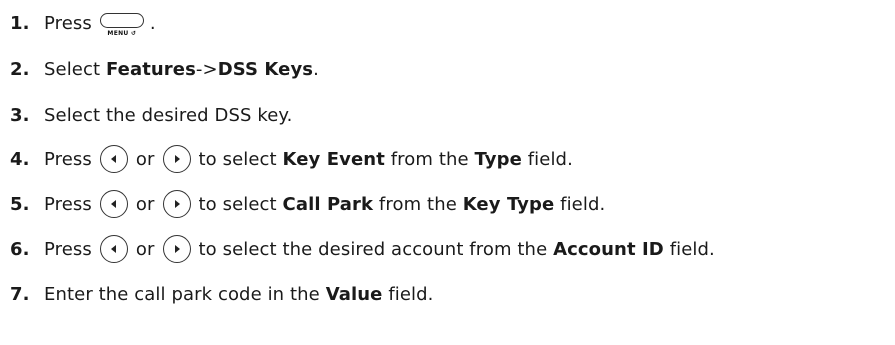 The image size is (895, 345). I want to click on option-key-event: Key Event, so click(333, 159).